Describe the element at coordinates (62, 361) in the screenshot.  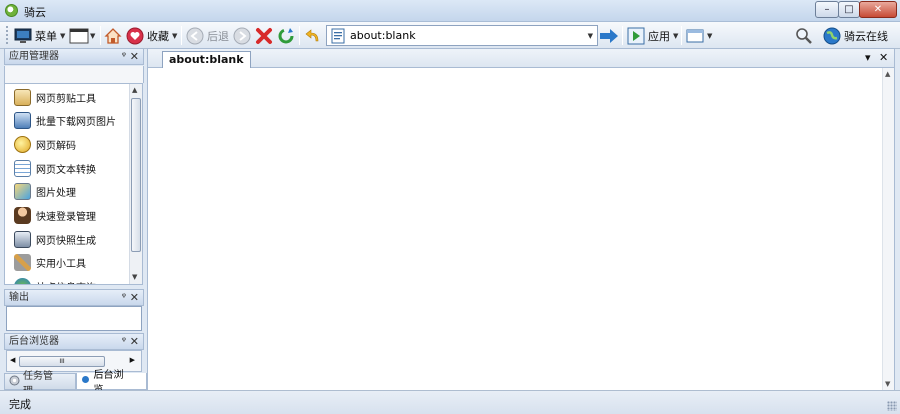
I see `scrollbar-thumb: III` at that location.